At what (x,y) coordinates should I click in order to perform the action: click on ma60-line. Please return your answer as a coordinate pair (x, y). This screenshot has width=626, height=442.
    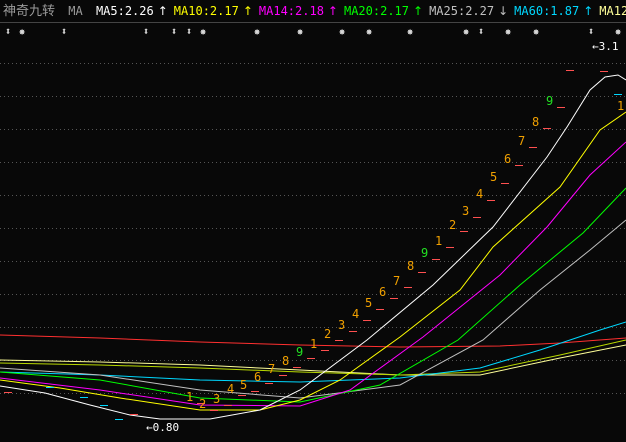
    Looking at the image, I should click on (313, 352).